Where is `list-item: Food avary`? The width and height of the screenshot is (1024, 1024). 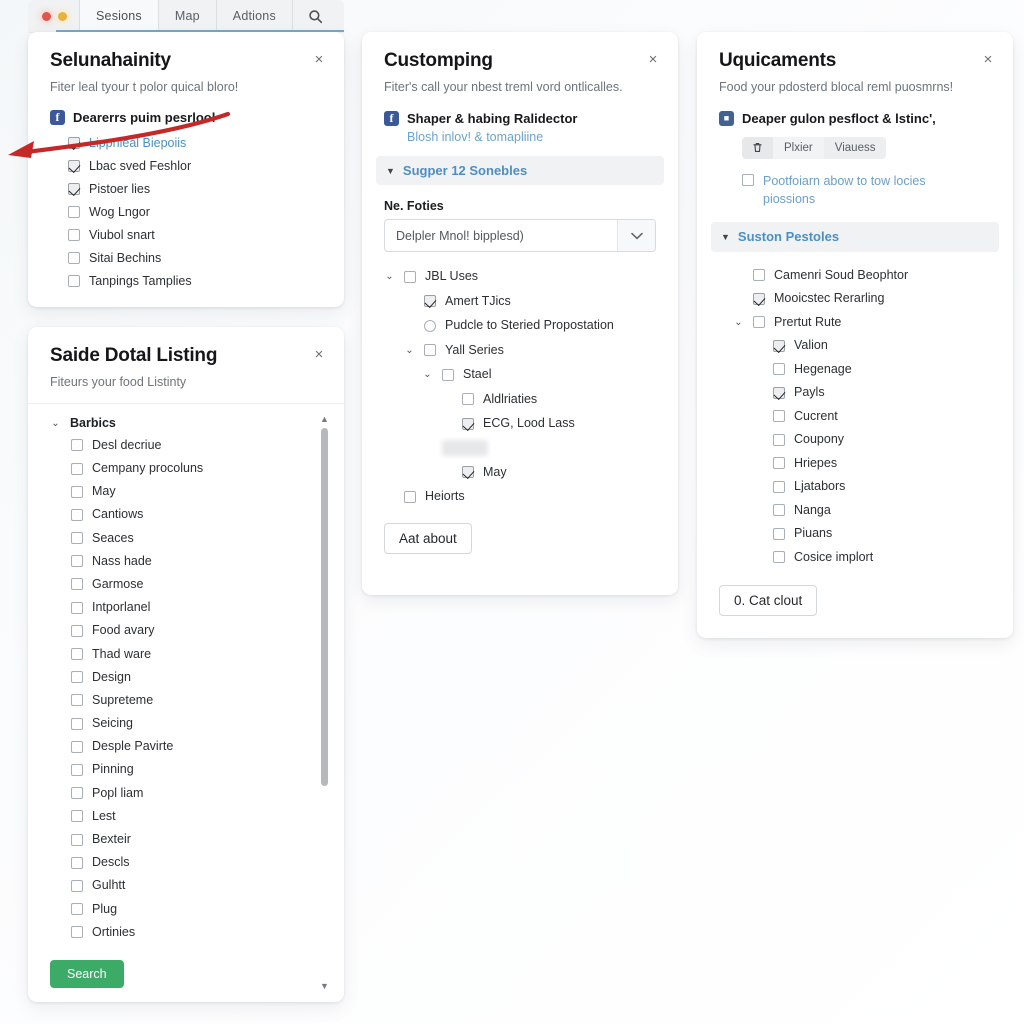
list-item: Food avary is located at coordinates (192, 630).